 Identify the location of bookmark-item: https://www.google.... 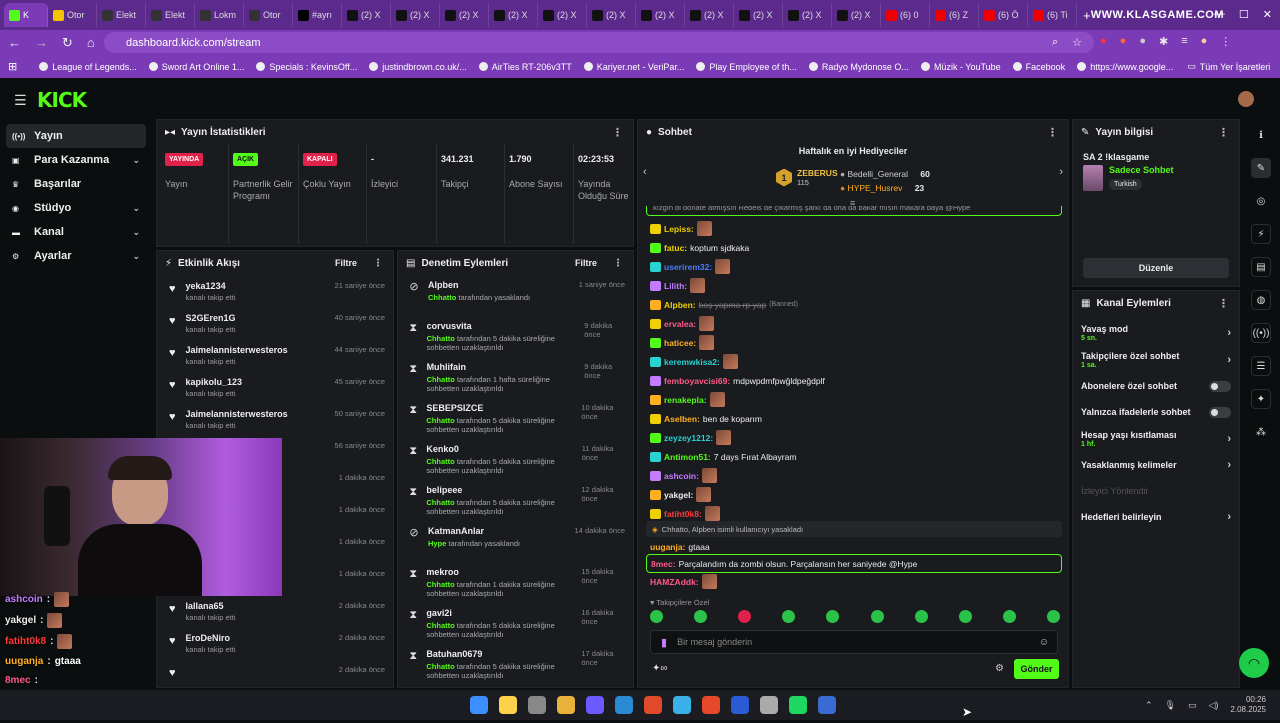
(1125, 67).